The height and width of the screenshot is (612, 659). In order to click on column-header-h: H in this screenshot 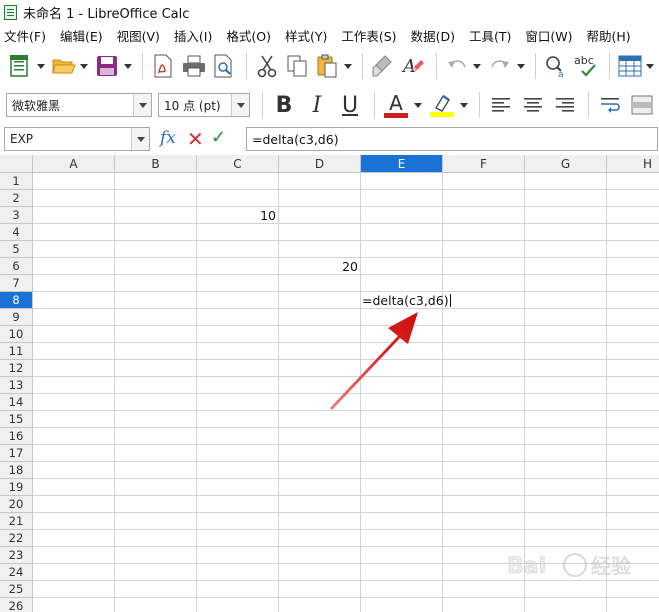, I will do `click(633, 164)`.